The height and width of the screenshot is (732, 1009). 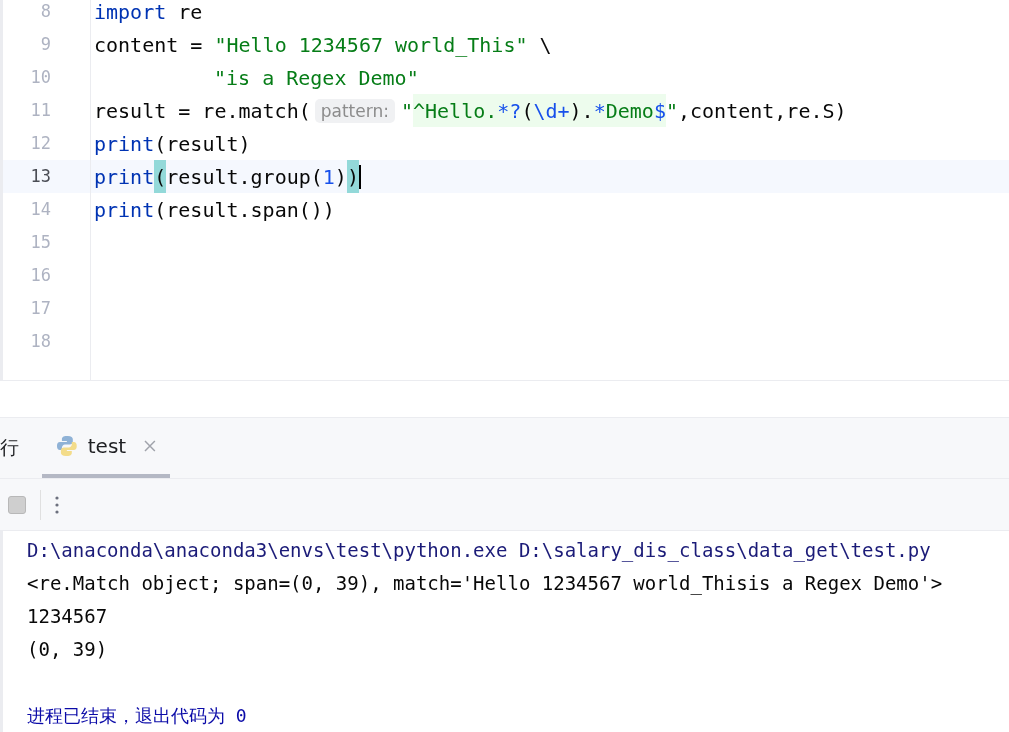 I want to click on code-text: ,content,re.S), so click(x=762, y=111).